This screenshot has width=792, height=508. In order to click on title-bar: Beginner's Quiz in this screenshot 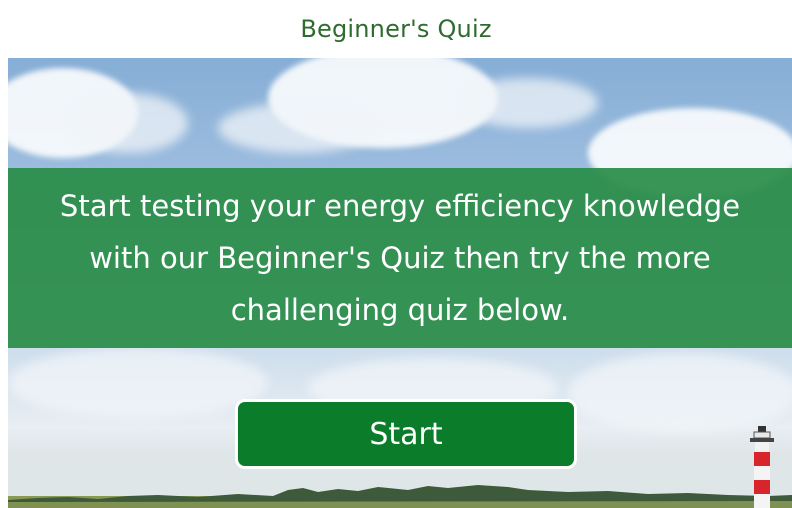, I will do `click(396, 29)`.